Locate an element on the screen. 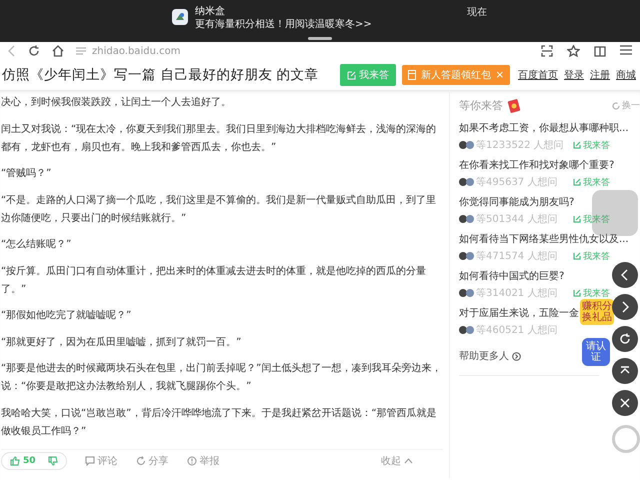  answer-button: 我来答 is located at coordinates (368, 75).